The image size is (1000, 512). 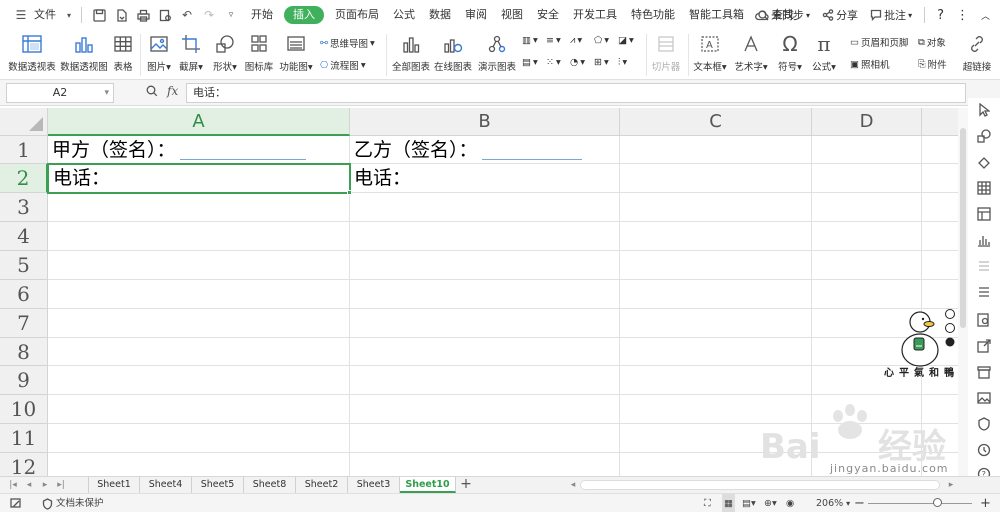 I want to click on next-sheet-icon: ▸, so click(x=45, y=485).